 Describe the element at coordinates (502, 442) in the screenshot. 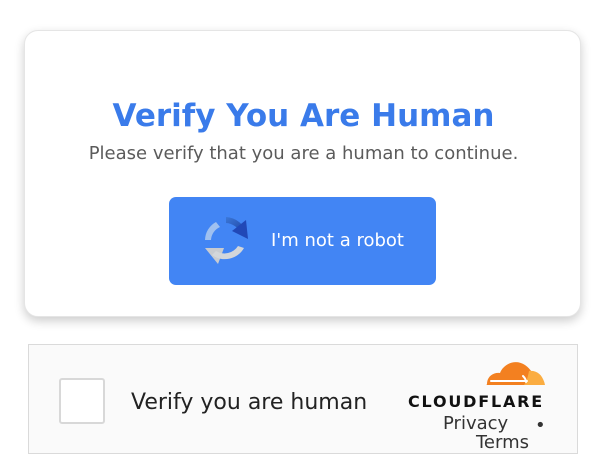

I see `terms-link: Terms` at that location.